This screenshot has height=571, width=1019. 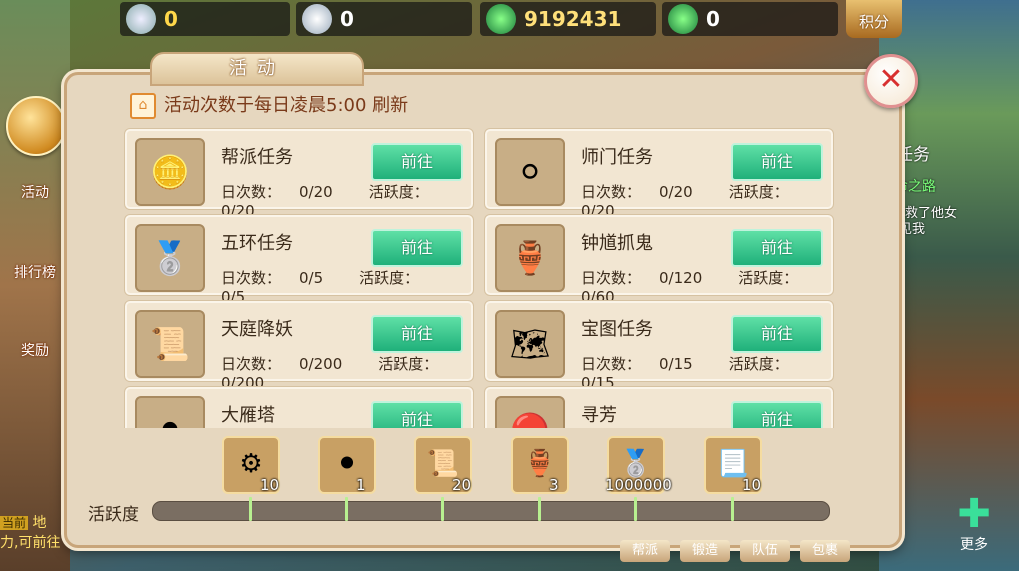 What do you see at coordinates (347, 19) in the screenshot?
I see `currency-silver-value: 0` at bounding box center [347, 19].